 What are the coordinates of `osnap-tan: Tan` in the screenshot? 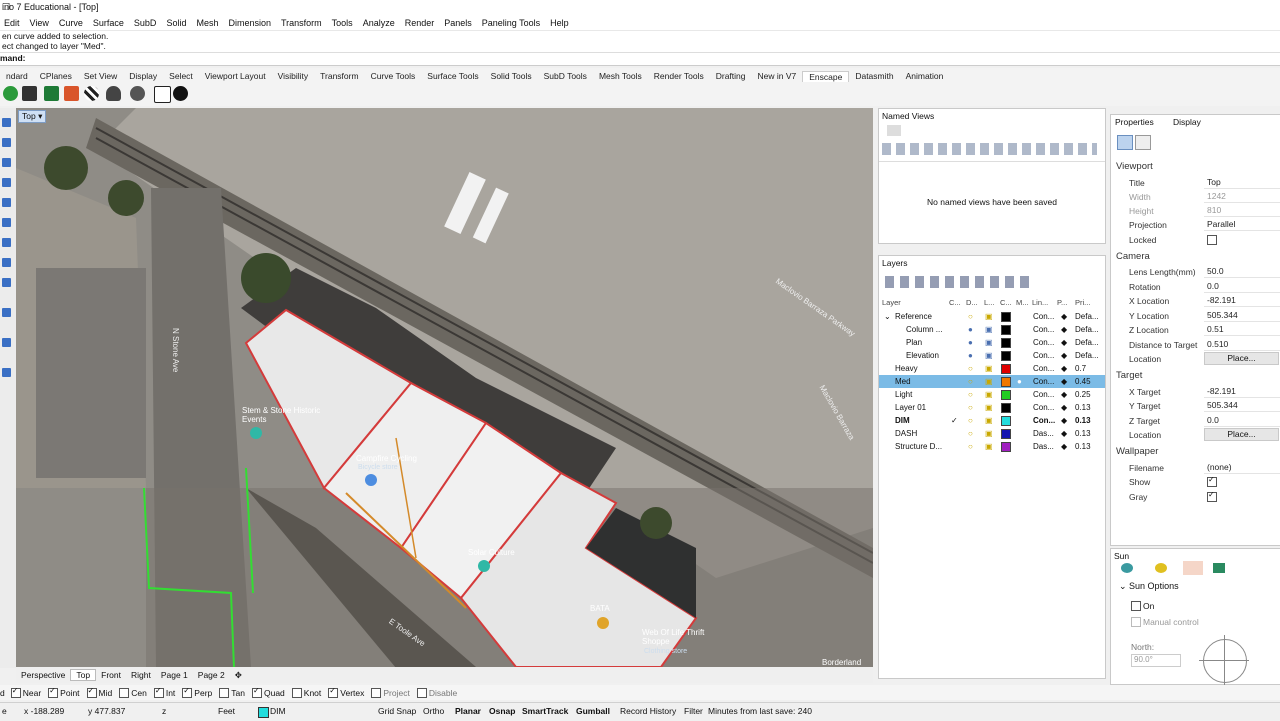 It's located at (232, 692).